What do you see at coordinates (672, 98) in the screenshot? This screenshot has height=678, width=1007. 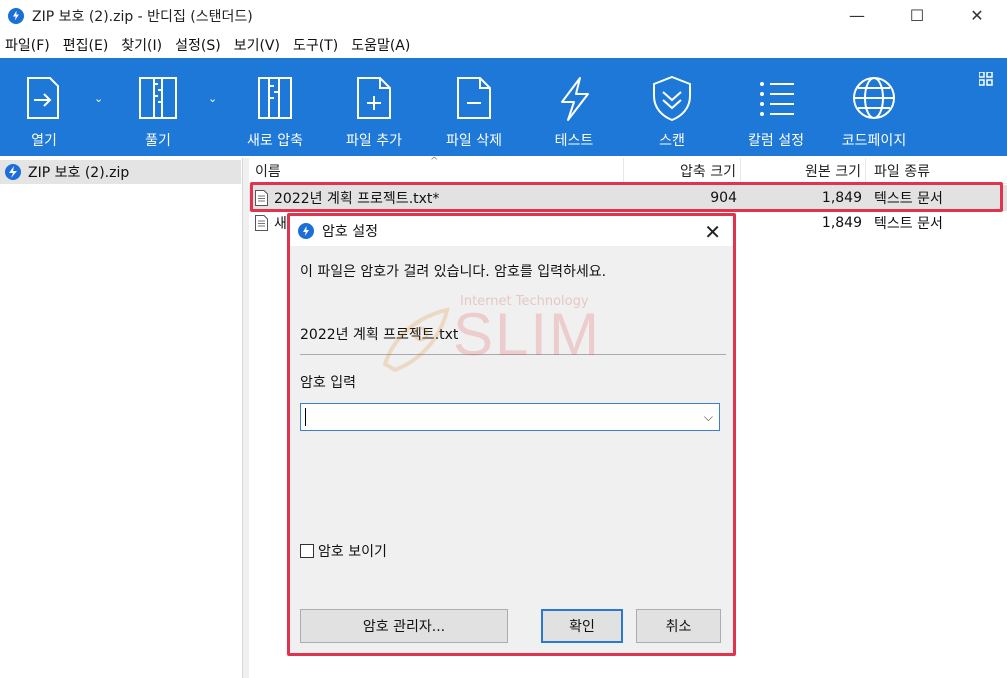 I see `shield-icon` at bounding box center [672, 98].